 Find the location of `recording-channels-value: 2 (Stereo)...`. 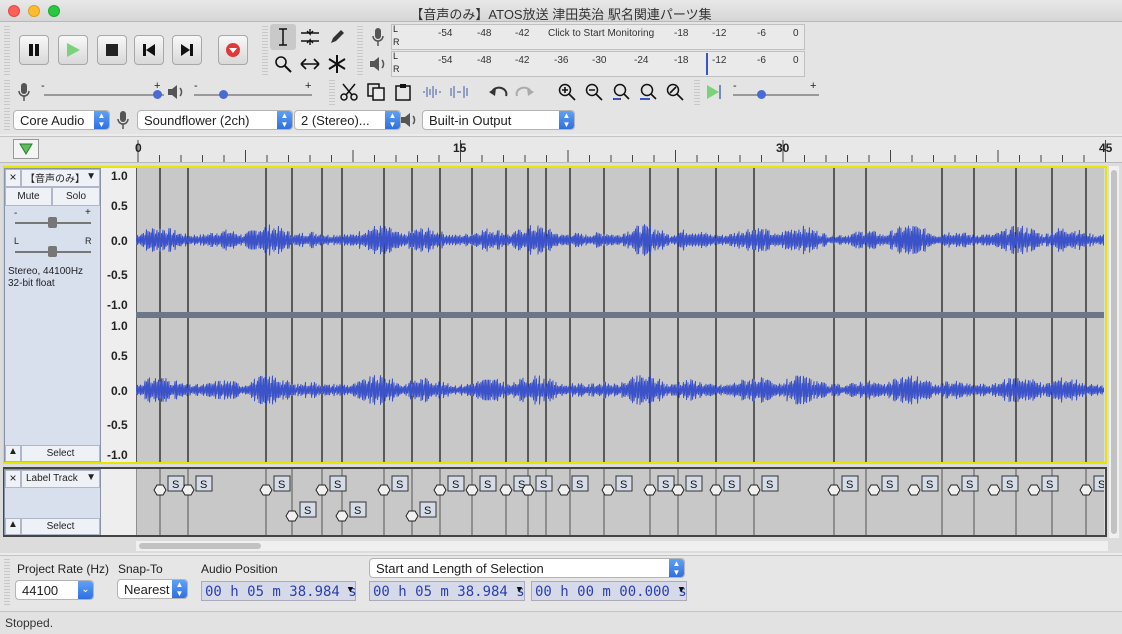

recording-channels-value: 2 (Stereo)... is located at coordinates (335, 120).